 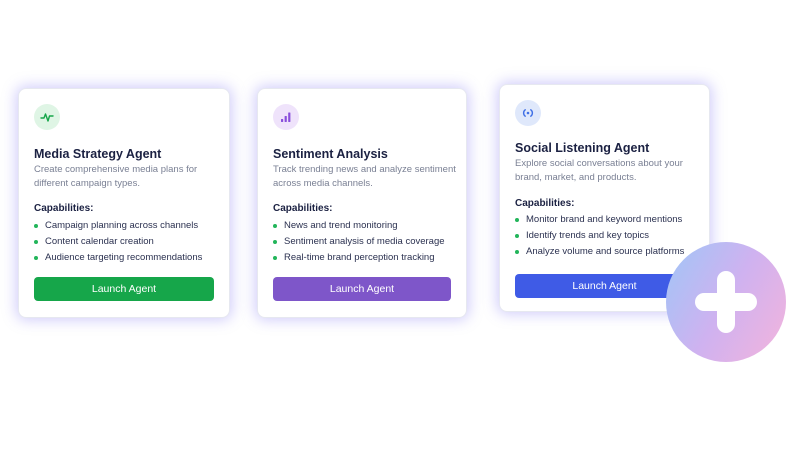 I want to click on activity-pulse-icon, so click(x=47, y=117).